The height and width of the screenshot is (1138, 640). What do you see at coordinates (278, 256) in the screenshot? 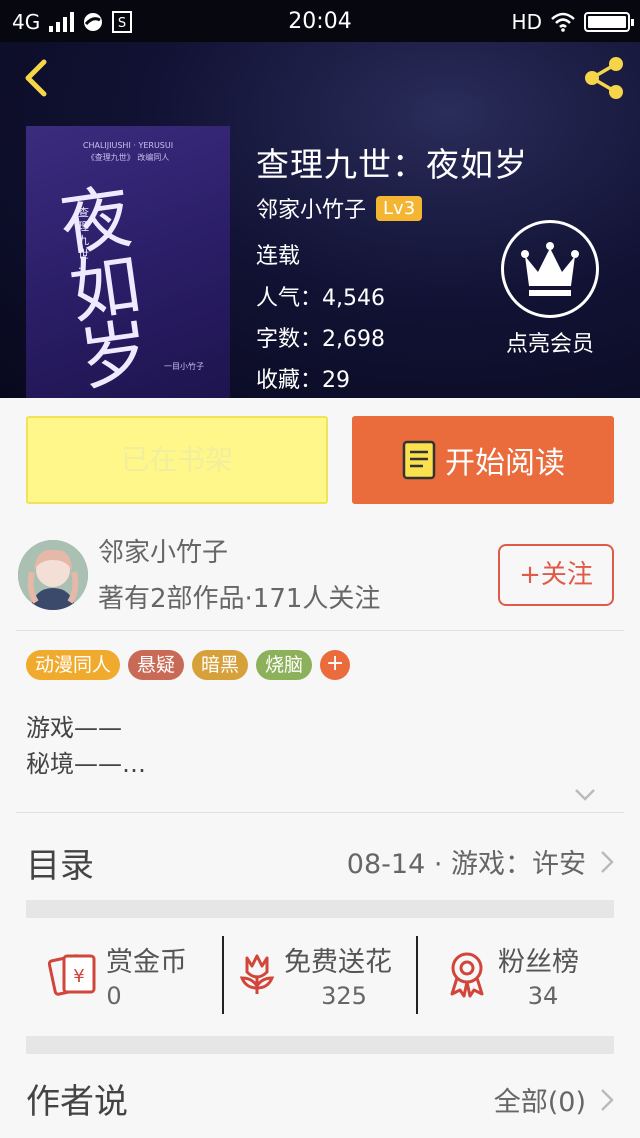
I see `serial-status: 连载` at bounding box center [278, 256].